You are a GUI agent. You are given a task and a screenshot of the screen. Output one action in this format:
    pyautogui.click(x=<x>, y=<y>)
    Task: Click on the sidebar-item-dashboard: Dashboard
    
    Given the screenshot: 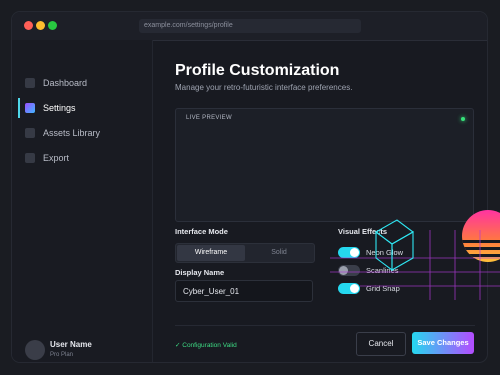 What is the action you would take?
    pyautogui.click(x=81, y=83)
    